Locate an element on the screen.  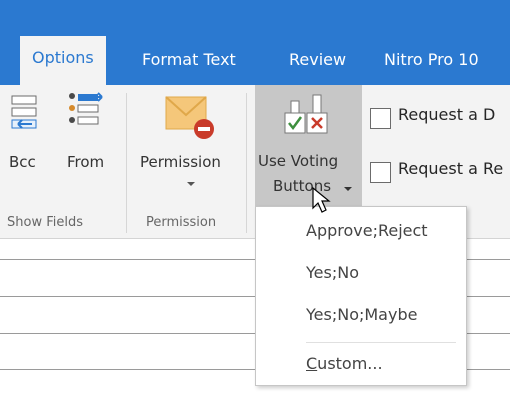
request-read-checkbox is located at coordinates (380, 172).